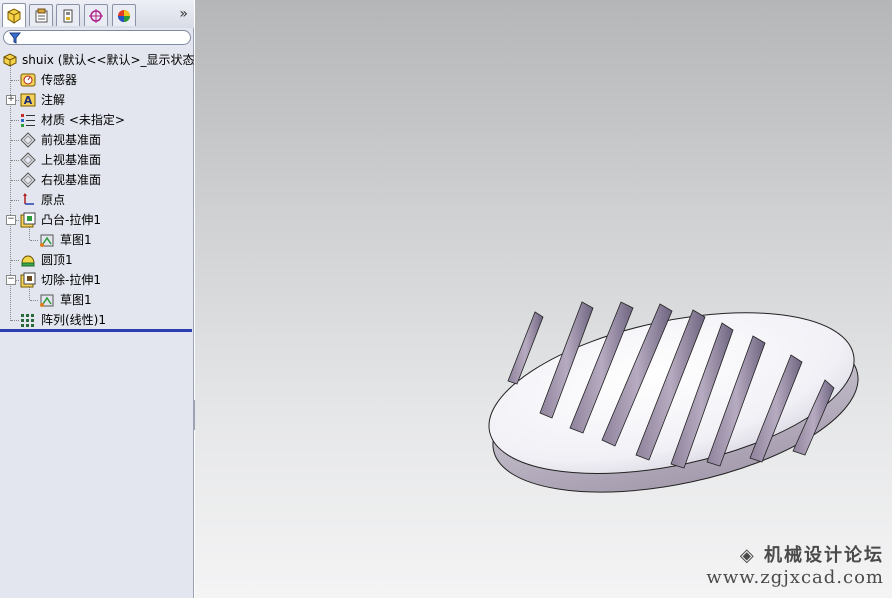 This screenshot has width=892, height=598. I want to click on manager-tabs: », so click(97, 14).